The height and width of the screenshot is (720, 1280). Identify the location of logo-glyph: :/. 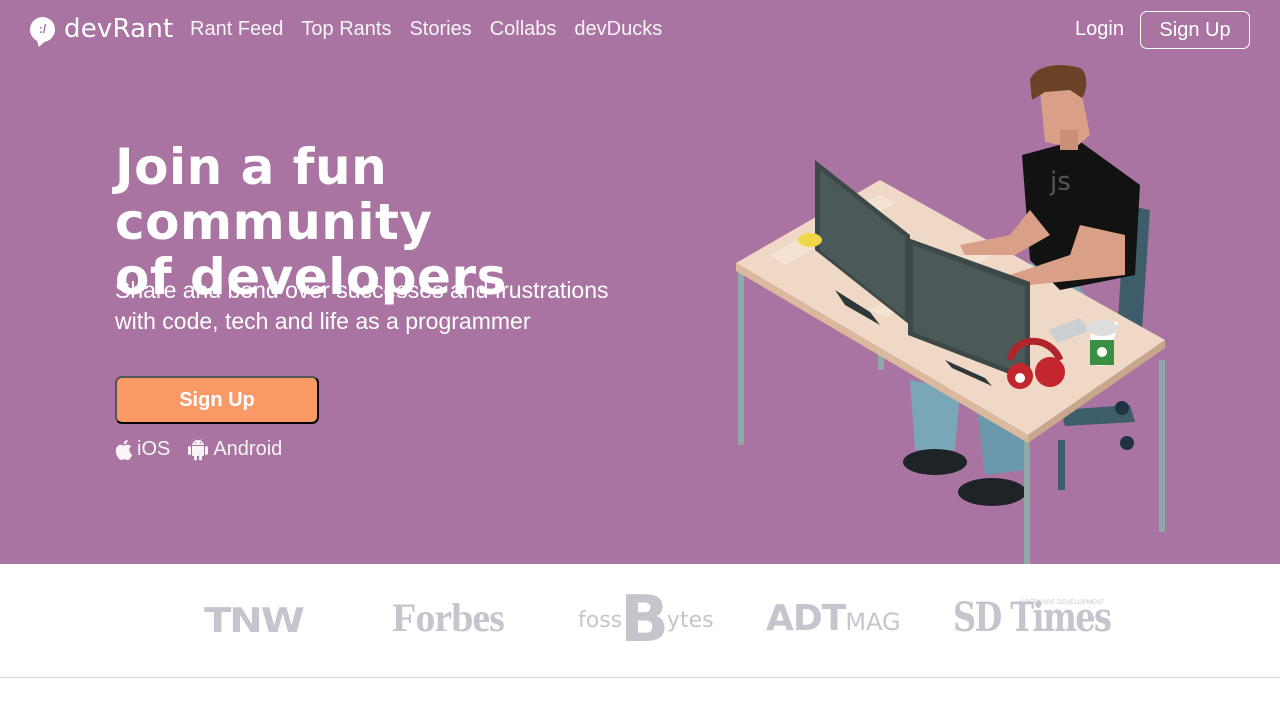
(42, 29).